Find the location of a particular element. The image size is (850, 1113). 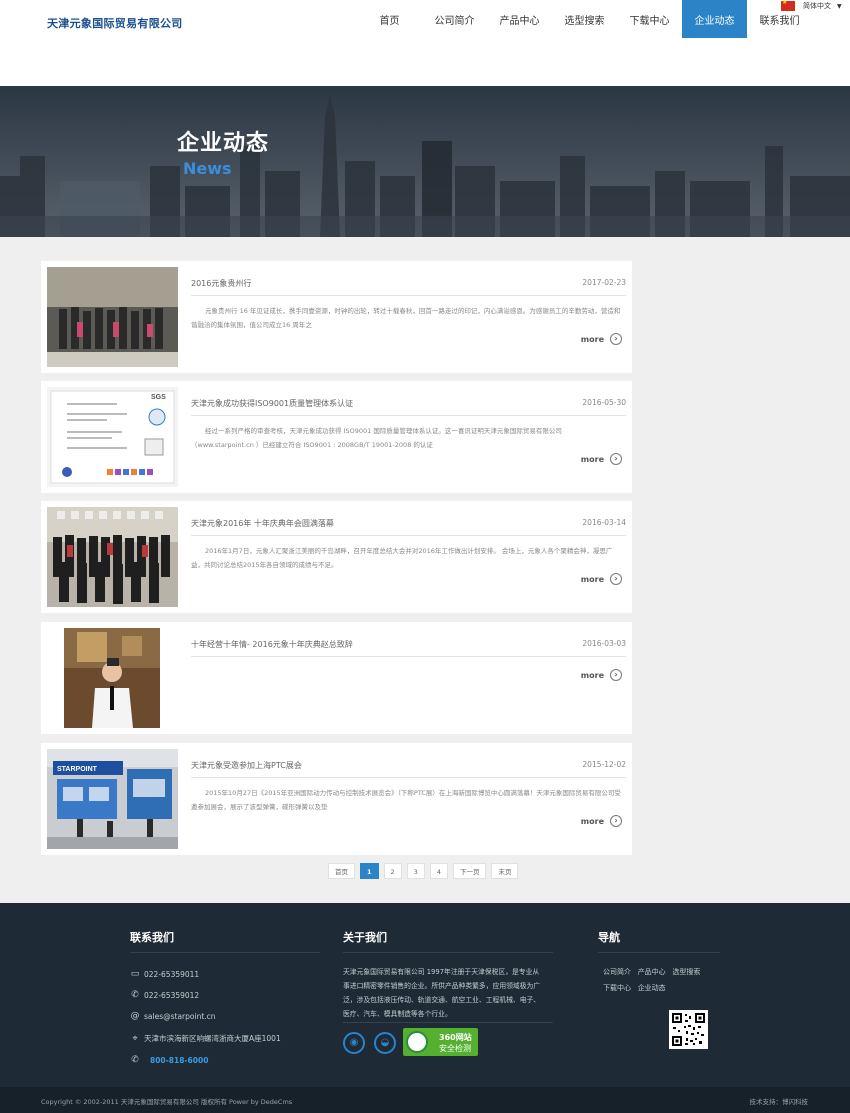

banner-title: 企业动态 is located at coordinates (223, 143).